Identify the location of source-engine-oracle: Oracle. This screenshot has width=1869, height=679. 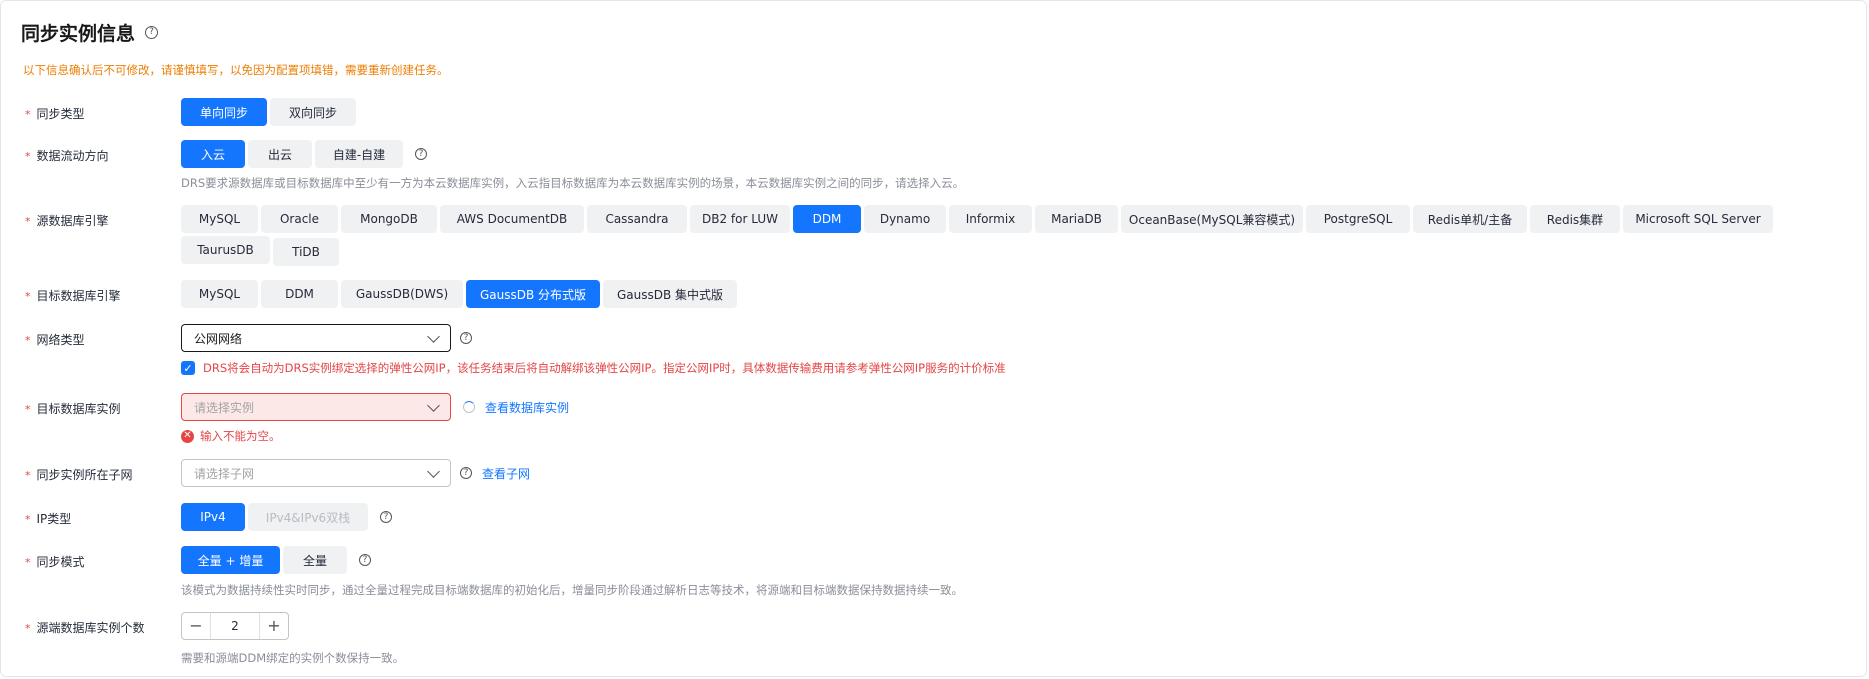
(299, 219).